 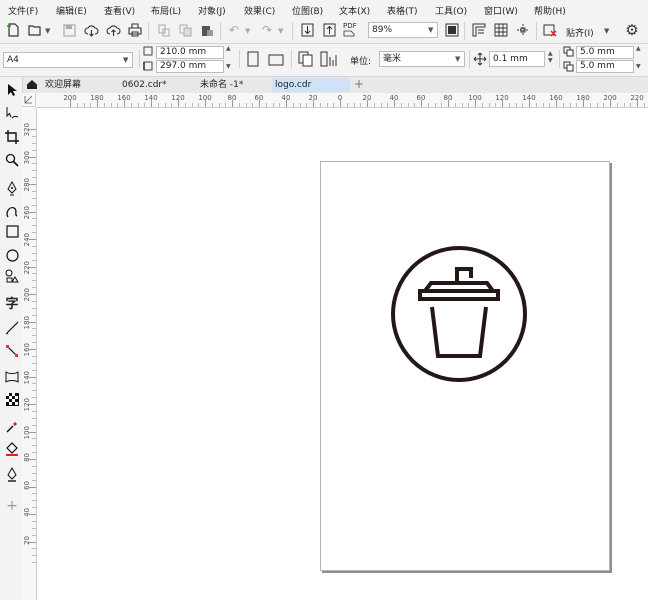 I want to click on eyedropper-tool-icon, so click(x=12, y=427).